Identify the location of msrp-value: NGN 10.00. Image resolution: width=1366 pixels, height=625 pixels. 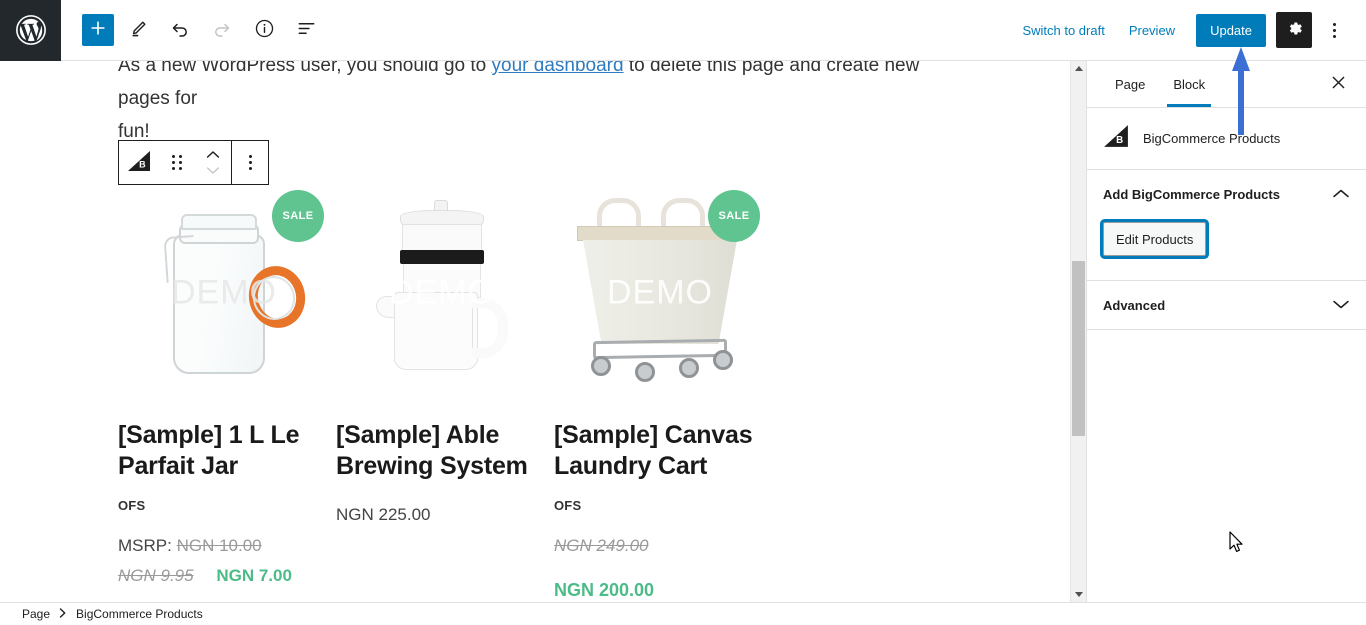
(219, 545).